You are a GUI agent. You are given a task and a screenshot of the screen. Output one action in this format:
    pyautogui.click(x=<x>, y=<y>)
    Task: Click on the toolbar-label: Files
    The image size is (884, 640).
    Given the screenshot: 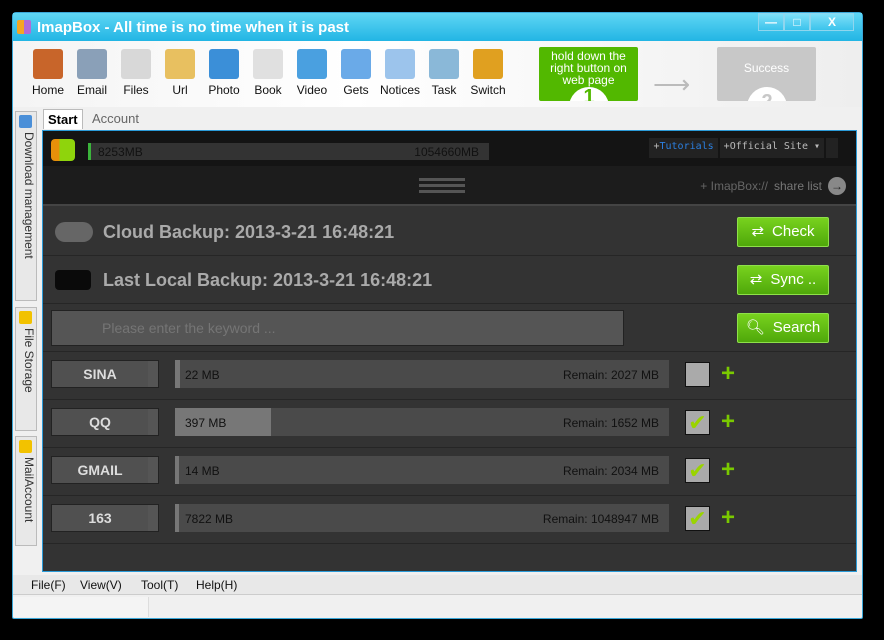 What is the action you would take?
    pyautogui.click(x=136, y=90)
    